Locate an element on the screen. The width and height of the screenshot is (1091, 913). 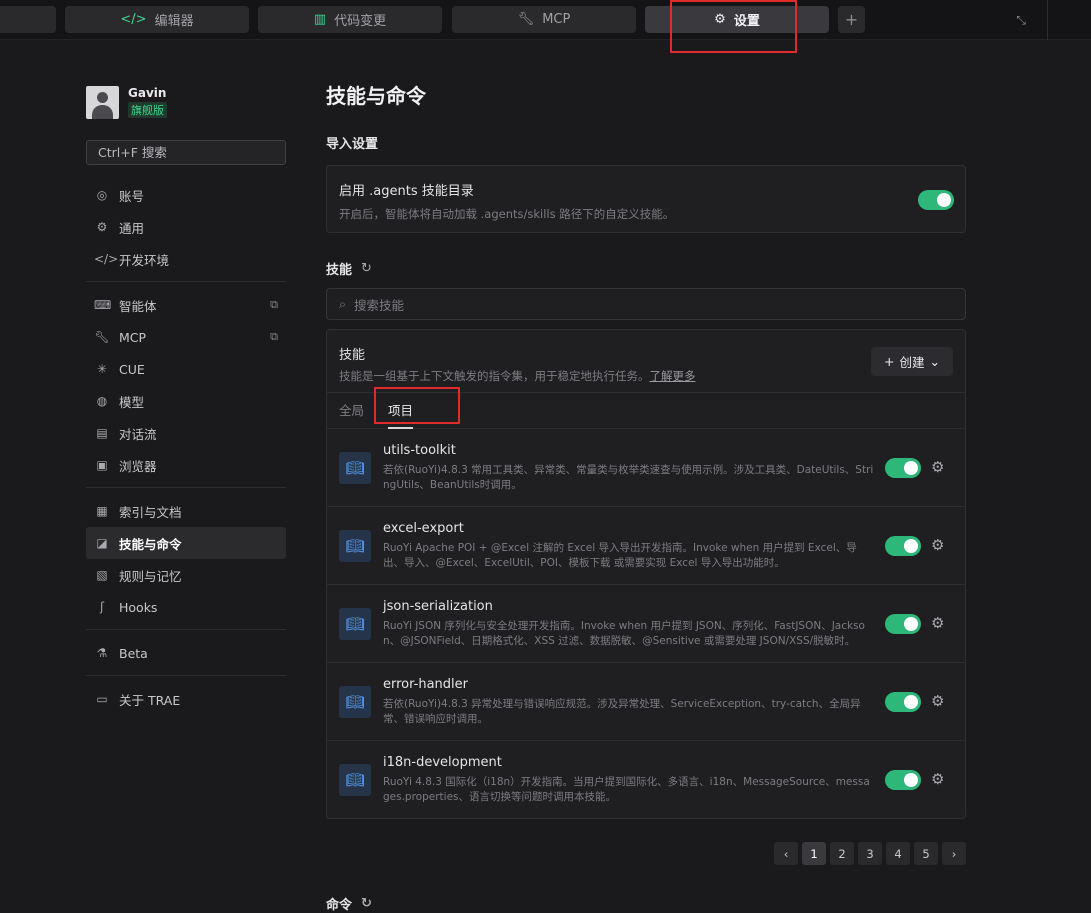
tab-previous is located at coordinates (28, 19).